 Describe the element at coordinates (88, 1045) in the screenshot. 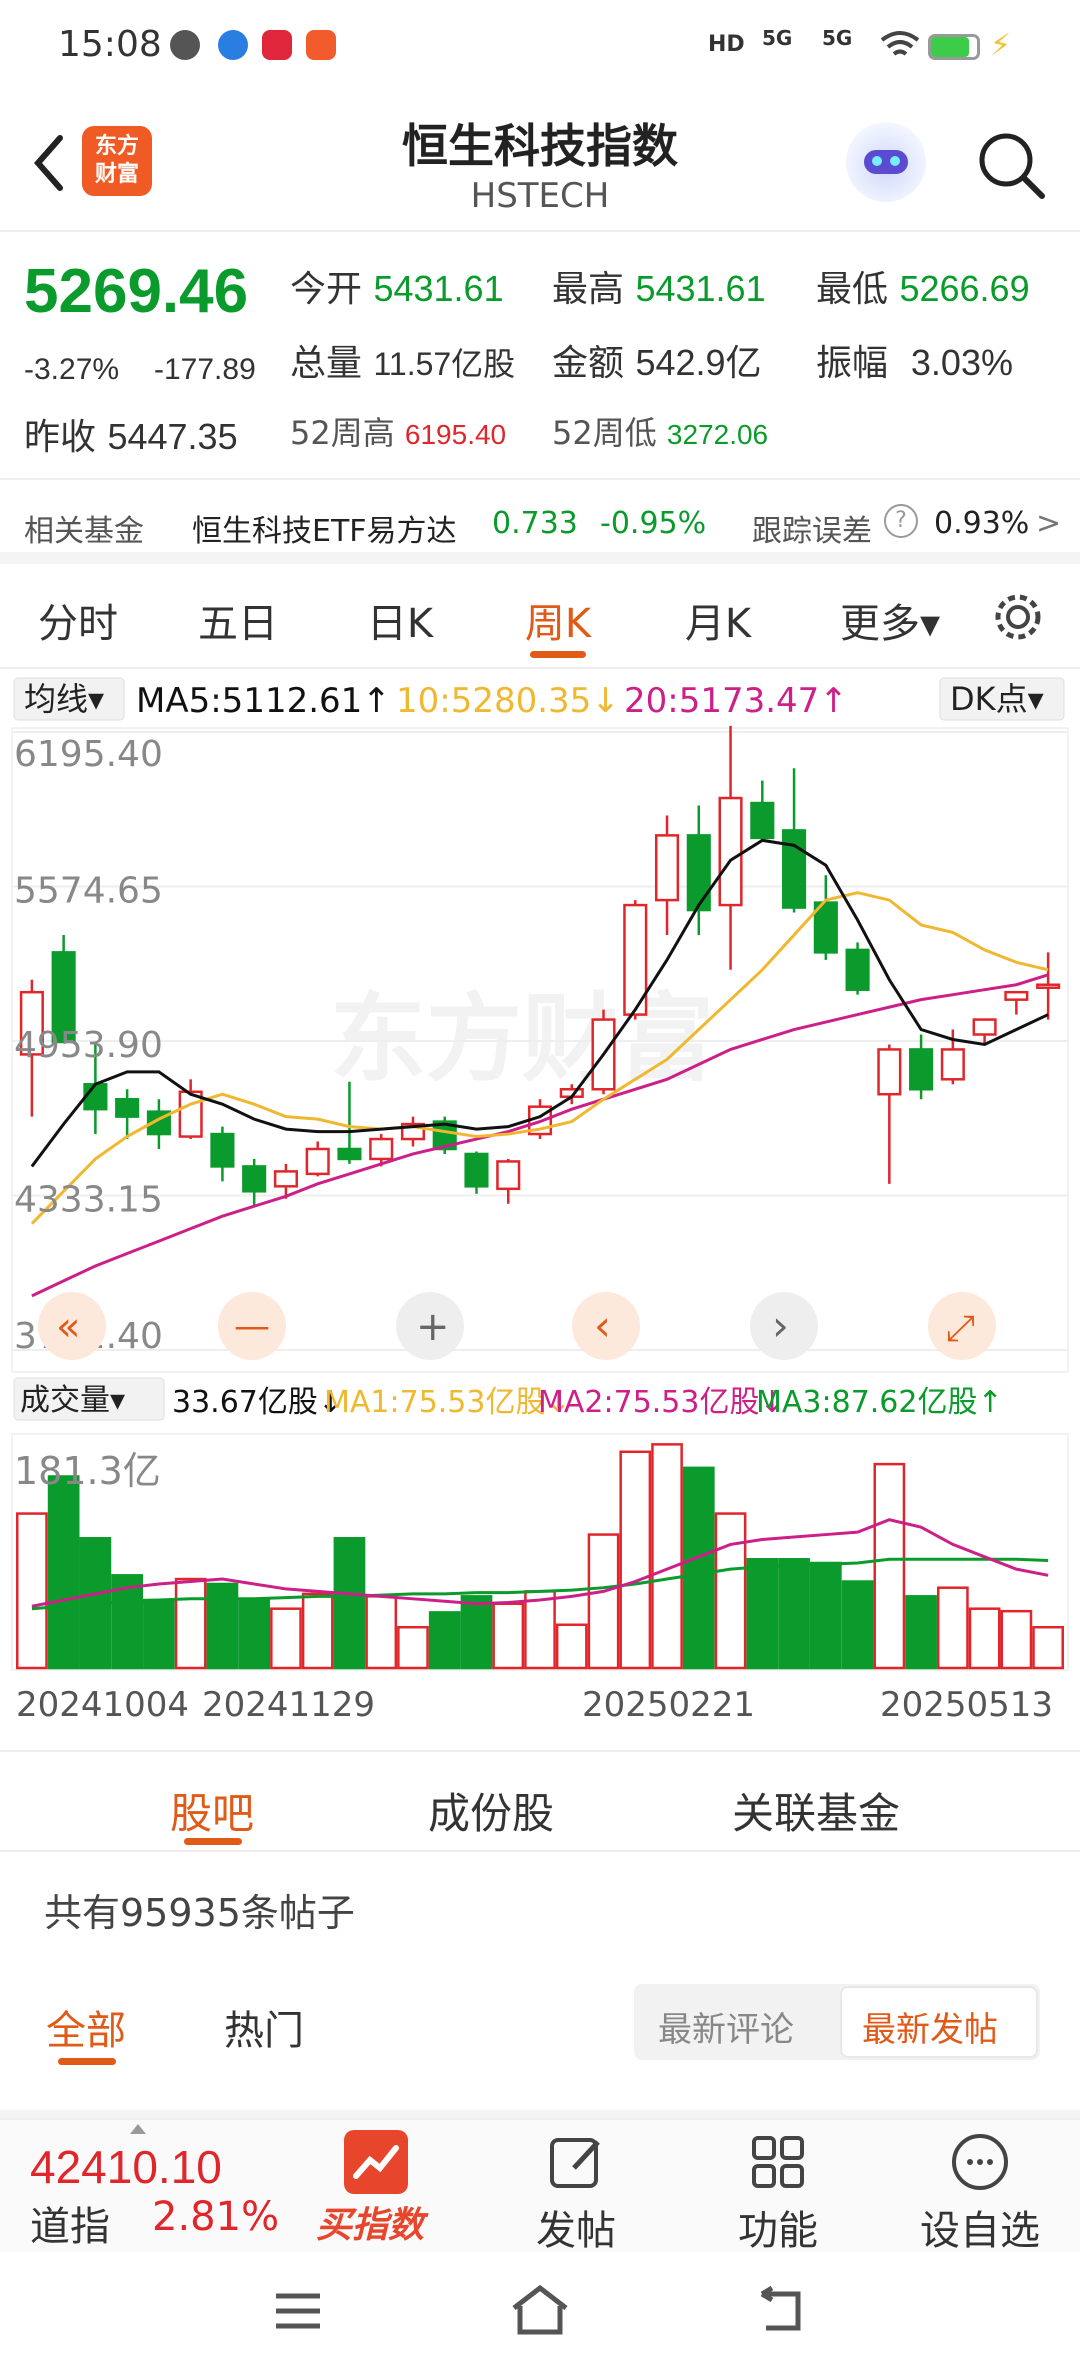

I see `kline-y-labels: 6195.405574.654953.904333.153712.40` at that location.